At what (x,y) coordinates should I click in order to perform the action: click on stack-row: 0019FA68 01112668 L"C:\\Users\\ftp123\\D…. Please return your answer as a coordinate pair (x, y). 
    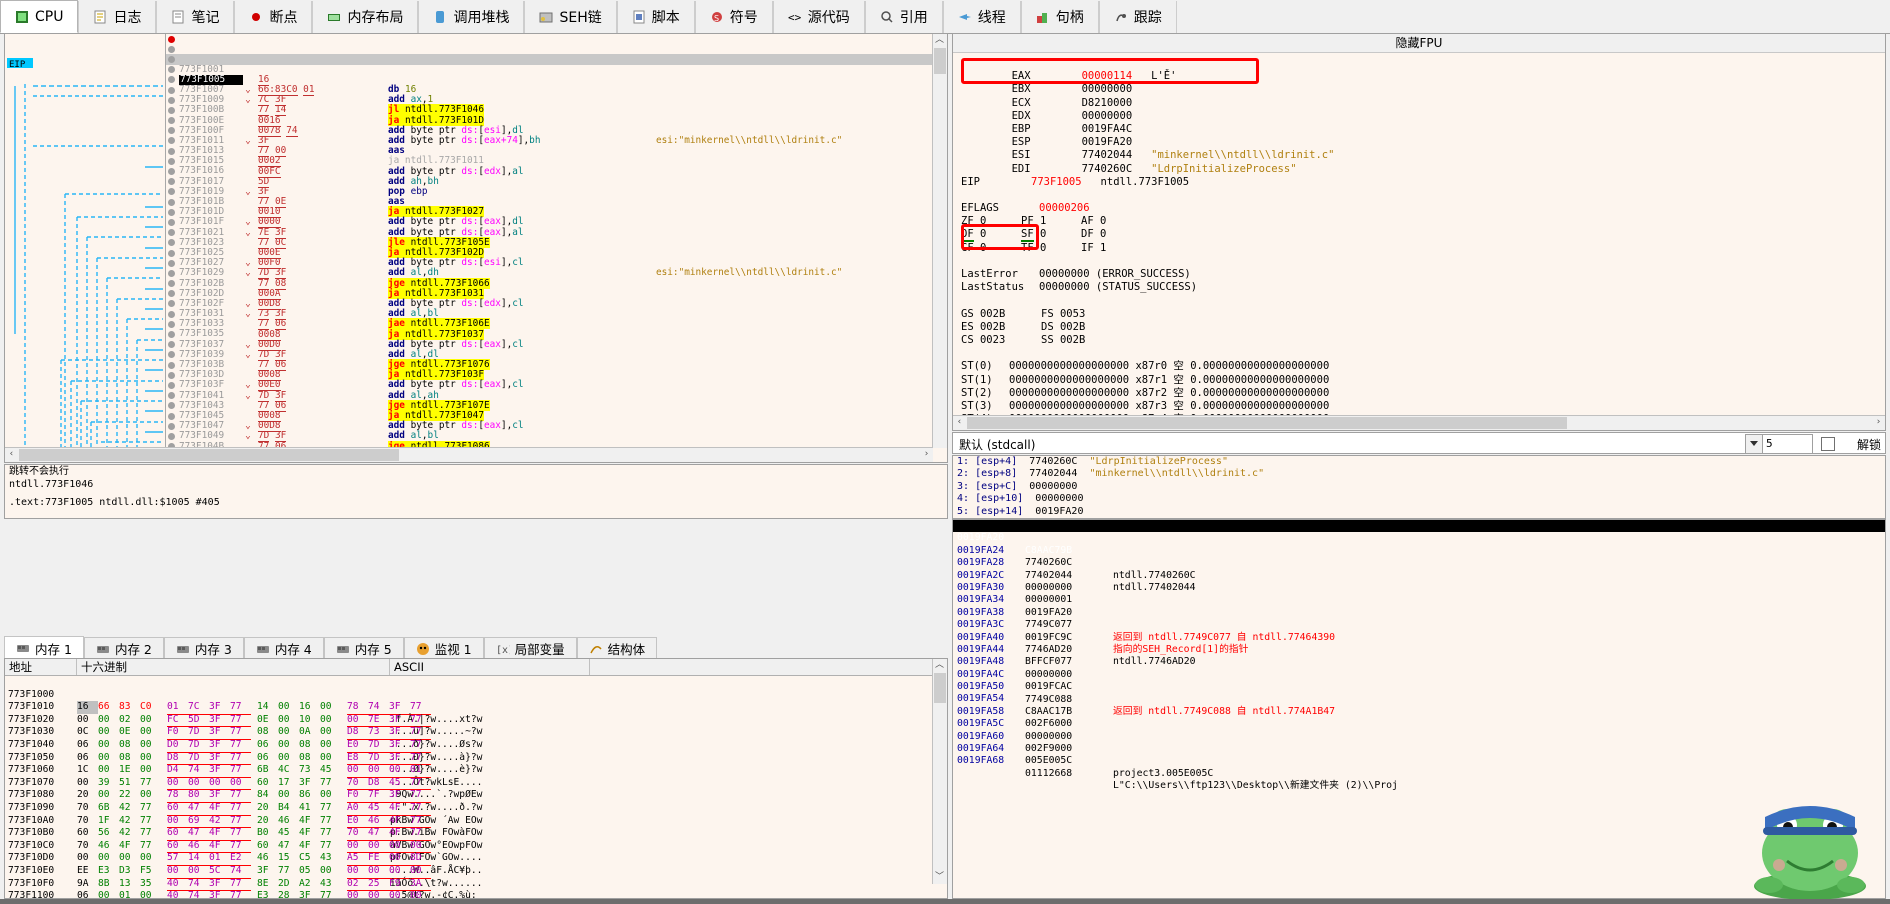
    Looking at the image, I should click on (1419, 749).